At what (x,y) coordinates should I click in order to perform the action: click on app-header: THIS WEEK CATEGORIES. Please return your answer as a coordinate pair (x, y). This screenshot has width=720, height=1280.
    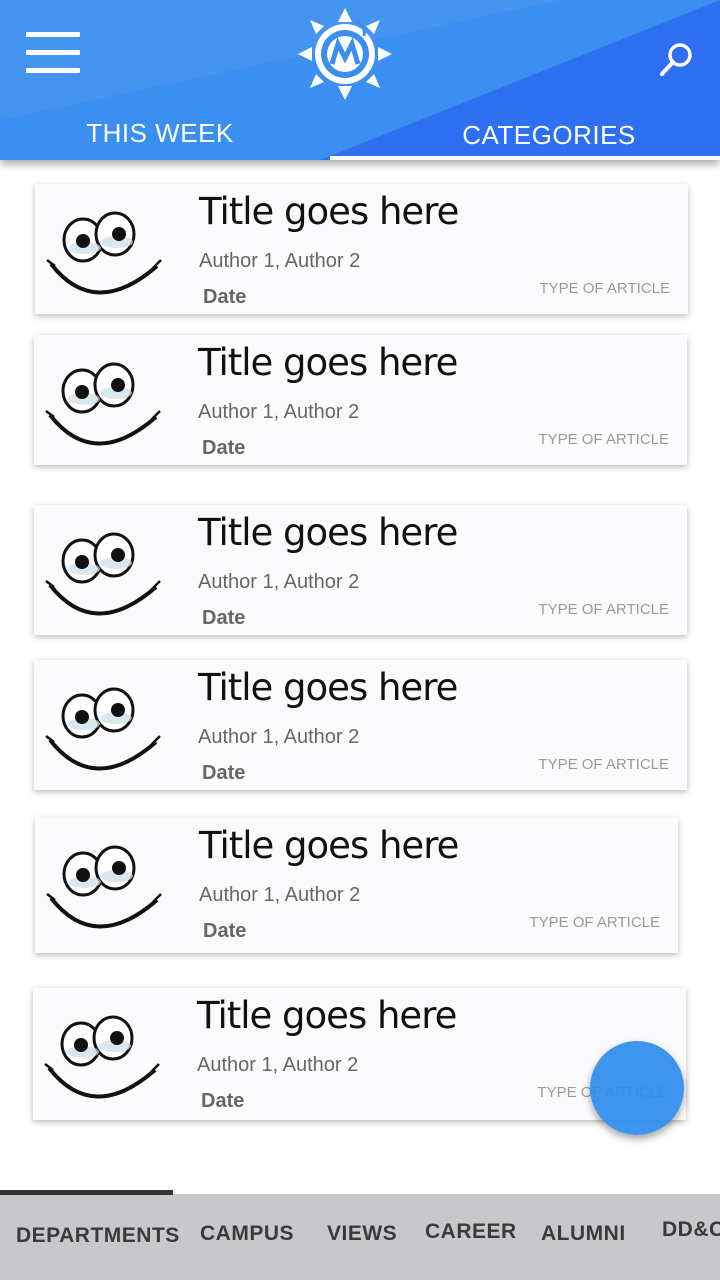
    Looking at the image, I should click on (360, 80).